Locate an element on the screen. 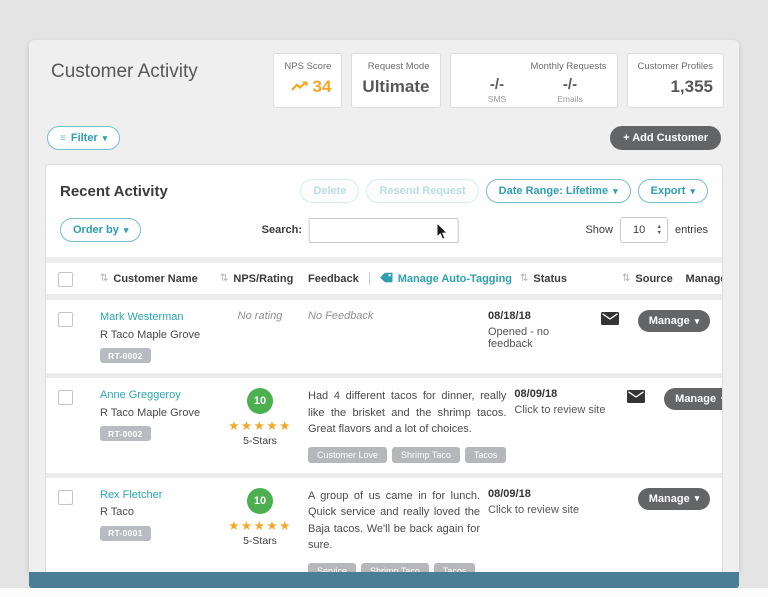  star-rating: ★★★★★ is located at coordinates (260, 425).